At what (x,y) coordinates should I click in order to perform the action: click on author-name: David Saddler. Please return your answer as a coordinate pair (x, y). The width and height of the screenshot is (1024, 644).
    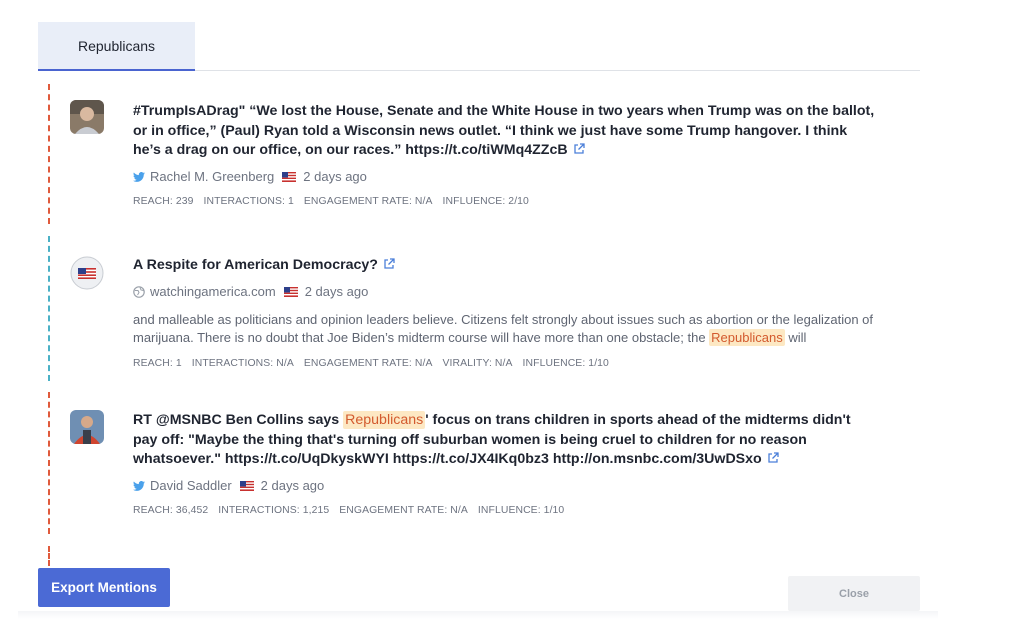
    Looking at the image, I should click on (191, 485).